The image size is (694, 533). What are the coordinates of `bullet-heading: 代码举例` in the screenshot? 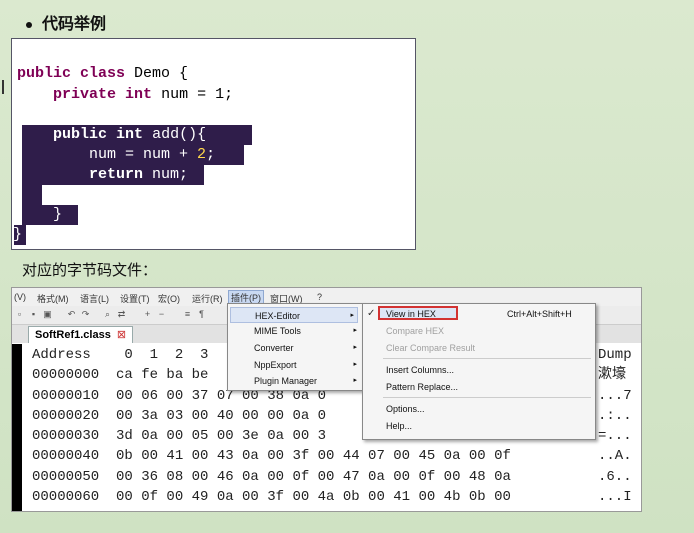 It's located at (66, 22).